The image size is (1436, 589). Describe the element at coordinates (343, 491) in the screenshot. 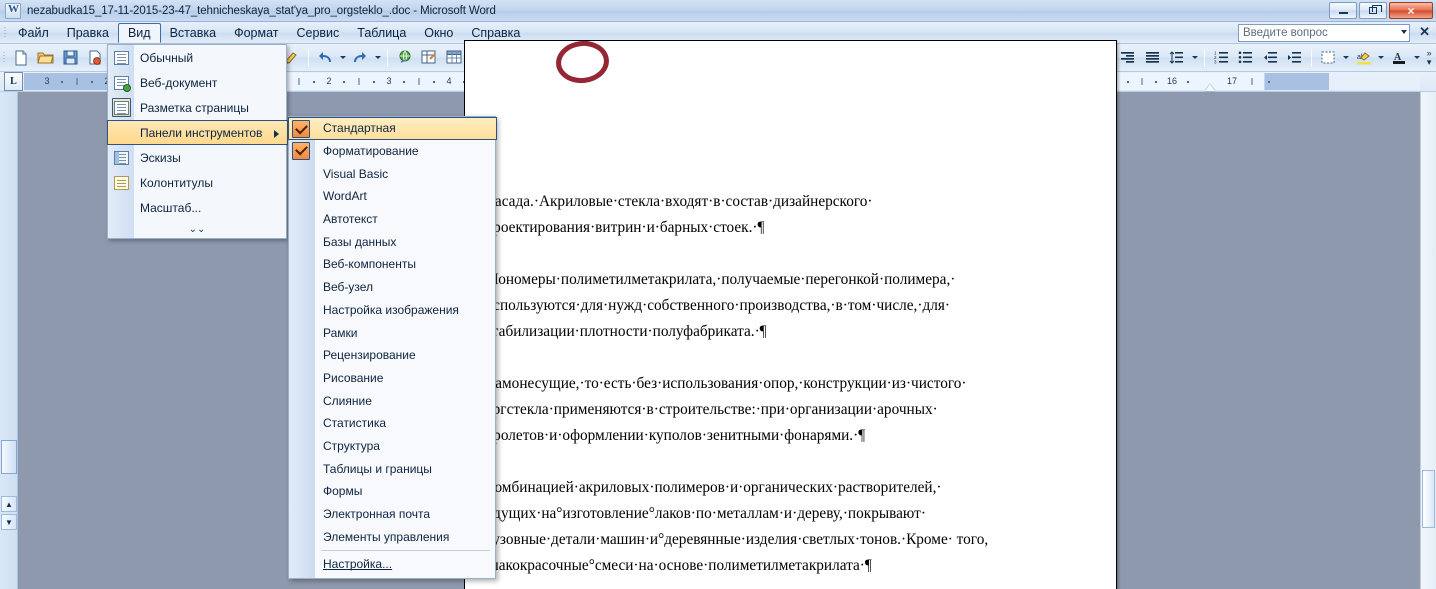

I see `menu-label: Формы` at that location.